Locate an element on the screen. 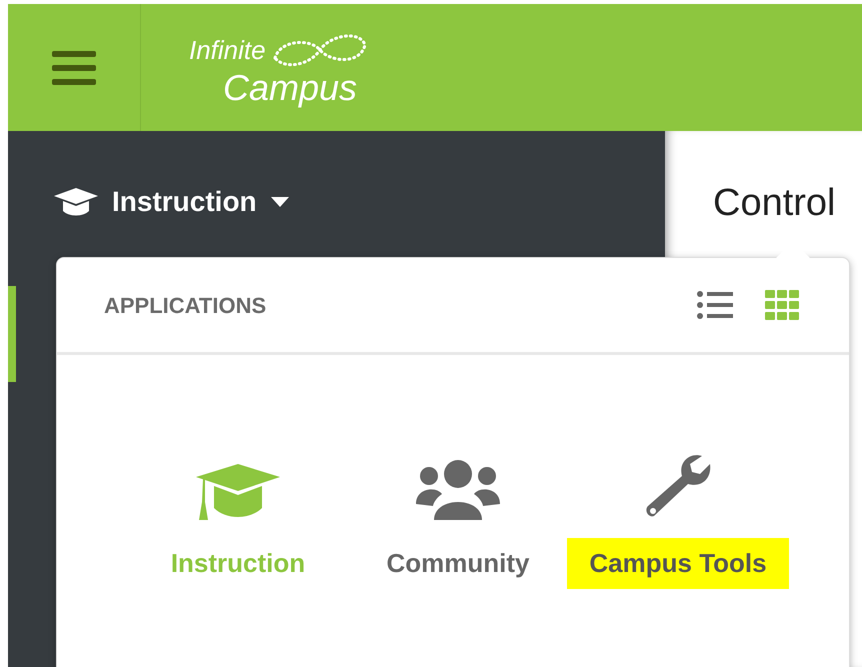 This screenshot has width=862, height=667. logo-text: Infinite is located at coordinates (227, 49).